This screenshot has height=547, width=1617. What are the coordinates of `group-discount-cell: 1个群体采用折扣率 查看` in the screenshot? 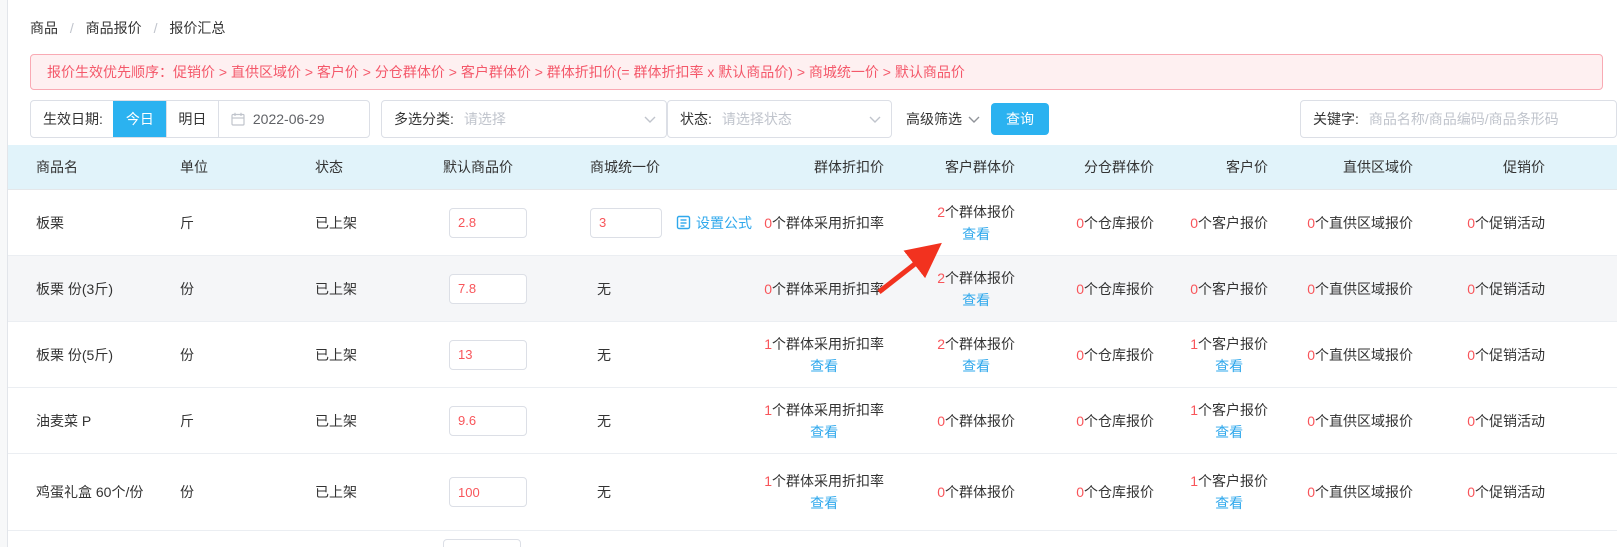 It's located at (826, 421).